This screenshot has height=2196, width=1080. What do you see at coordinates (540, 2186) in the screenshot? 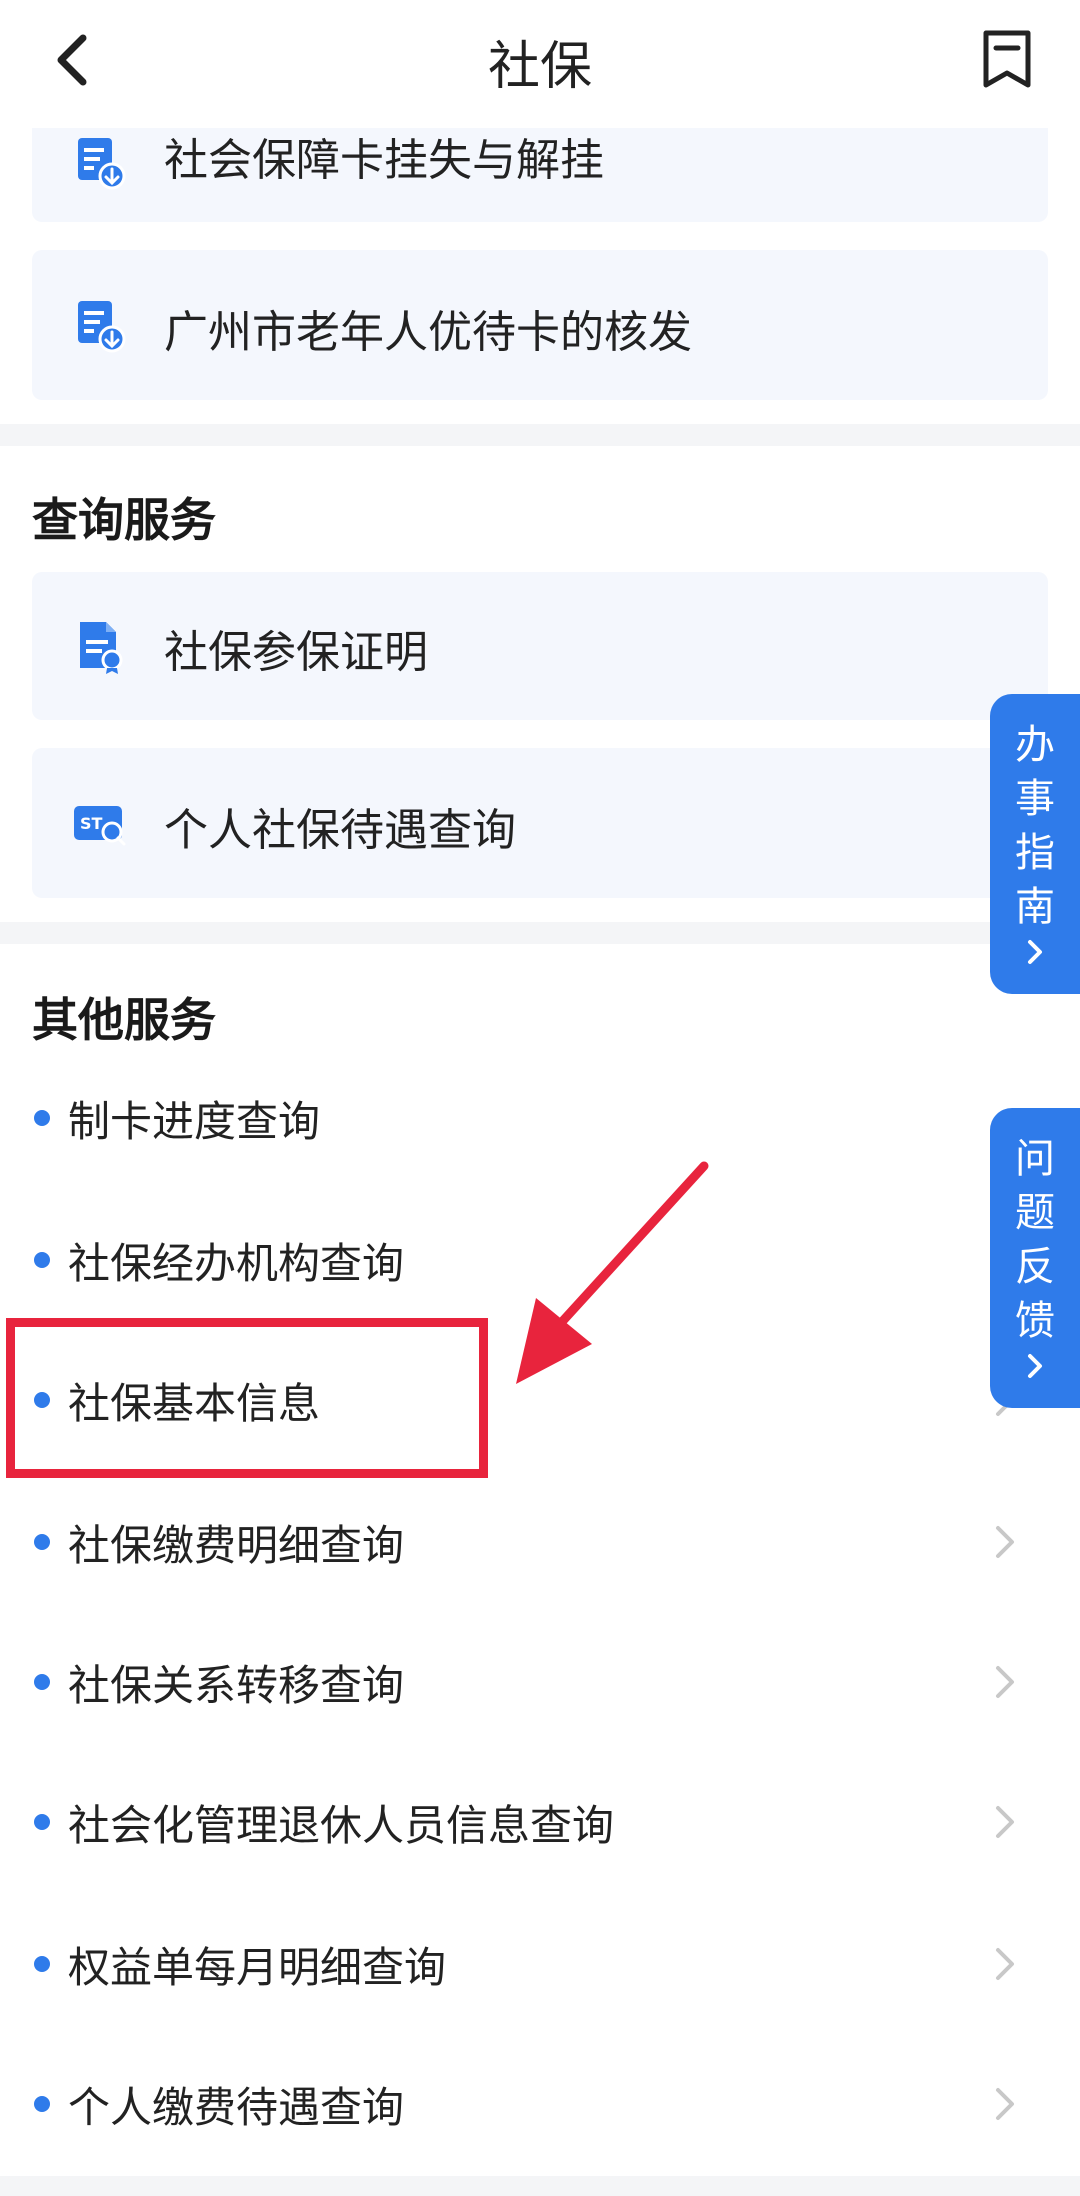
I see `bottom-divider` at bounding box center [540, 2186].